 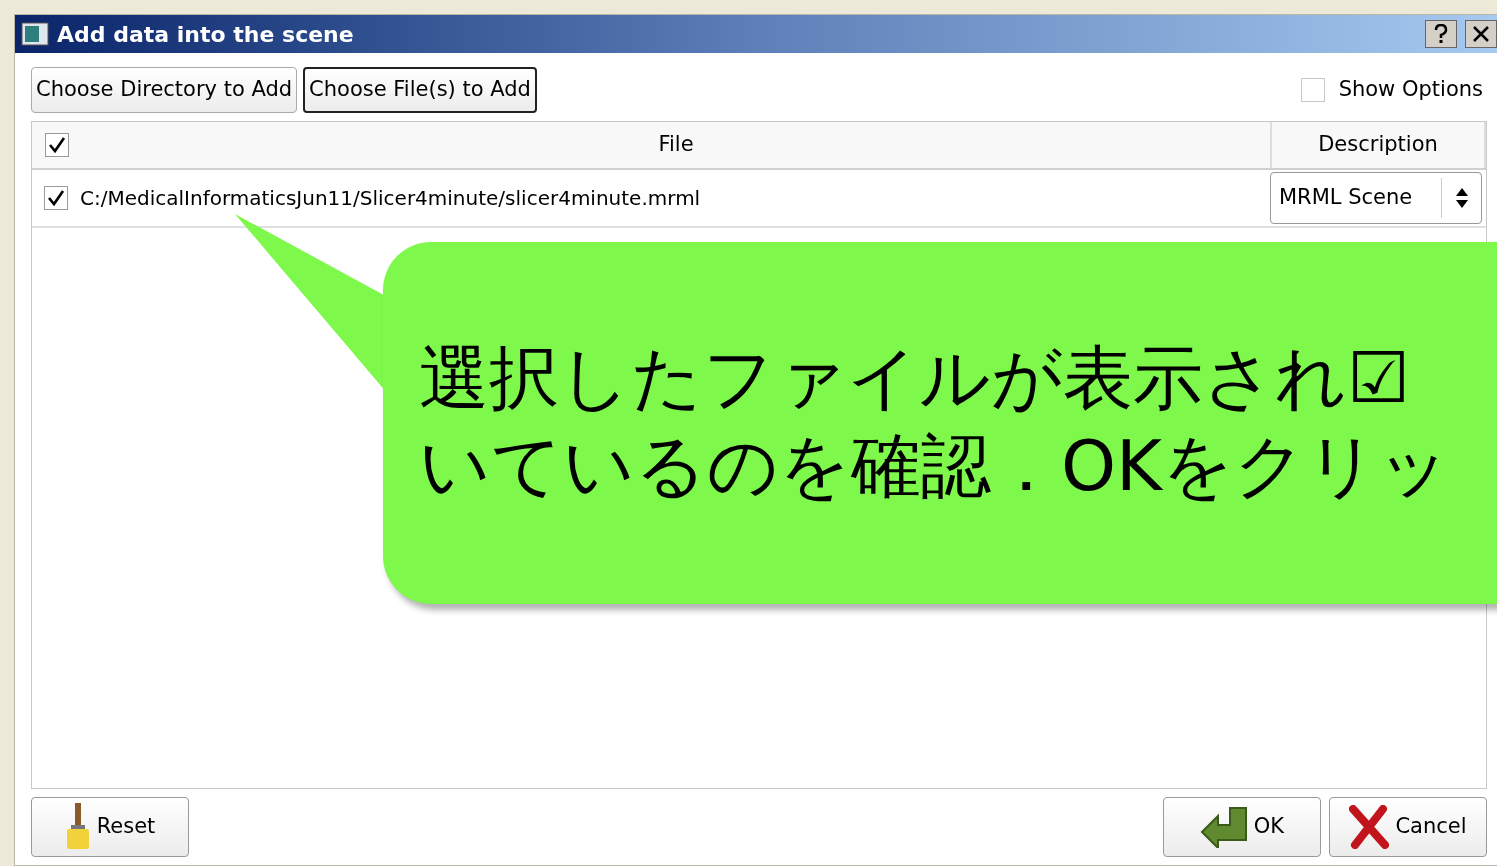 What do you see at coordinates (1410, 90) in the screenshot?
I see `show-options-label: Show Options` at bounding box center [1410, 90].